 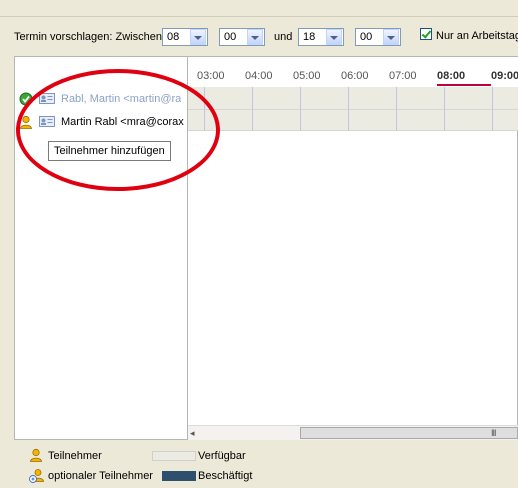 What do you see at coordinates (493, 433) in the screenshot?
I see `scrollbar-grip: III` at bounding box center [493, 433].